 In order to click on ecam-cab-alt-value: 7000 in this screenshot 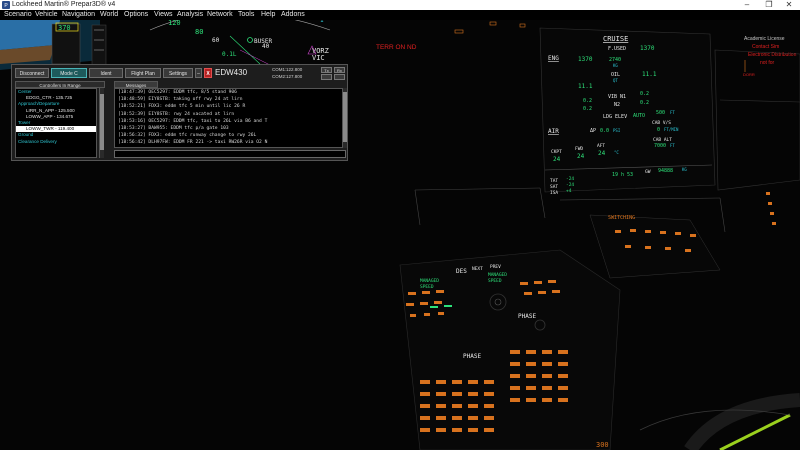, I will do `click(660, 146)`.